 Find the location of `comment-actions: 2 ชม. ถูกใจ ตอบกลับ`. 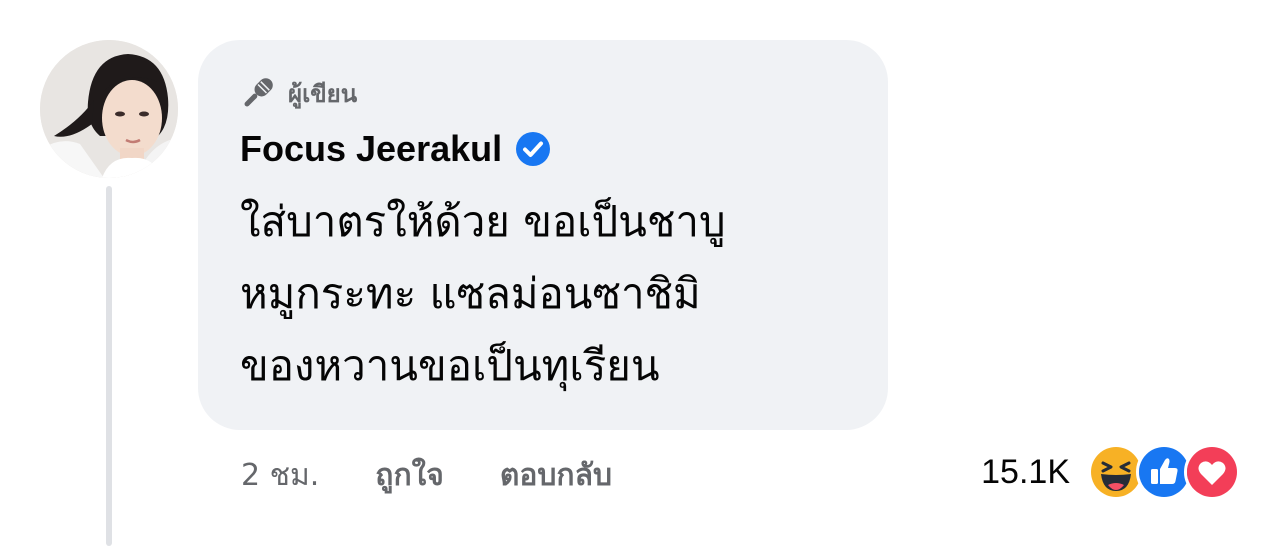

comment-actions: 2 ชม. ถูกใจ ตอบกลับ is located at coordinates (454, 475).